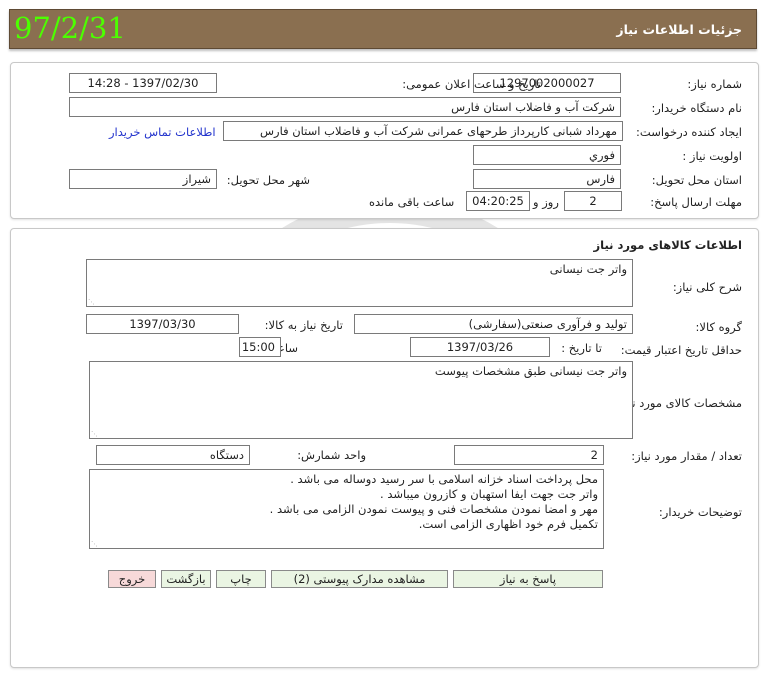 This screenshot has height=696, width=770. What do you see at coordinates (696, 202) in the screenshot?
I see `deadline-label: مهلت ارسال پاسخ:` at bounding box center [696, 202].